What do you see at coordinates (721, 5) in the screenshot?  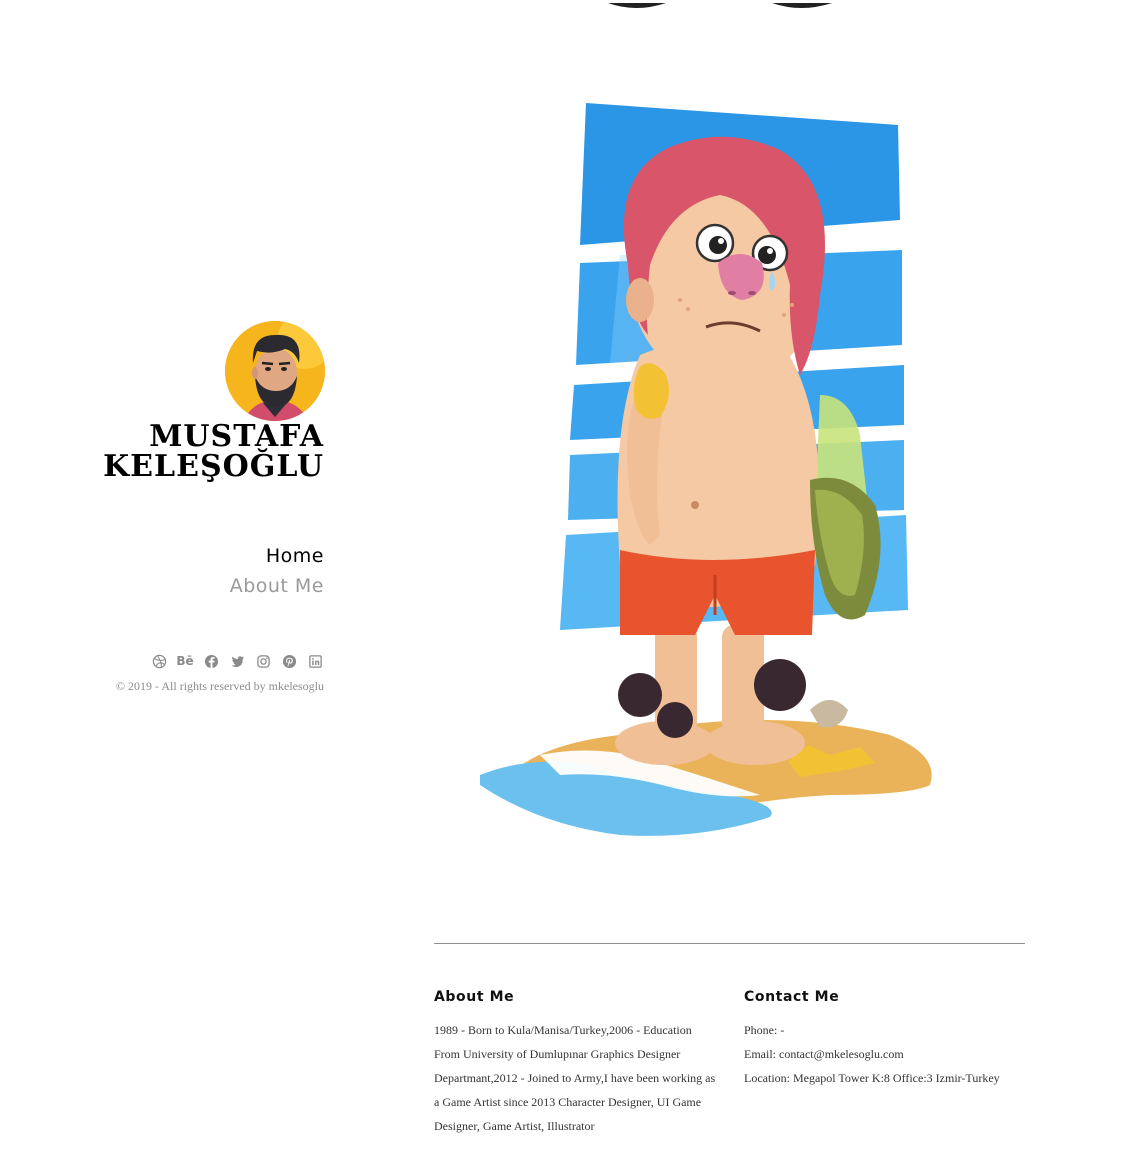 I see `previous-artwork-fragment` at bounding box center [721, 5].